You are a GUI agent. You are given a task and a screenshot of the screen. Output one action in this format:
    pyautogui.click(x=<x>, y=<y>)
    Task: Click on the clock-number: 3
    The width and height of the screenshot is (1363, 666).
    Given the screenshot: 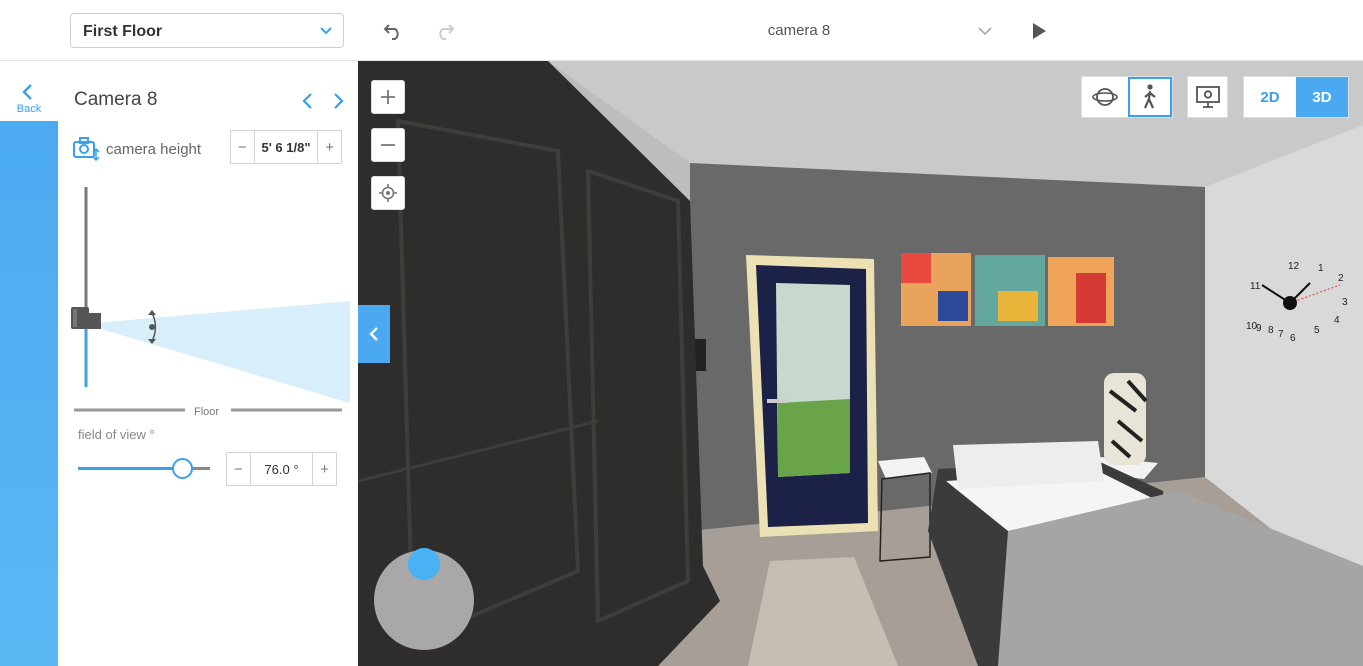 What is the action you would take?
    pyautogui.click(x=1345, y=302)
    